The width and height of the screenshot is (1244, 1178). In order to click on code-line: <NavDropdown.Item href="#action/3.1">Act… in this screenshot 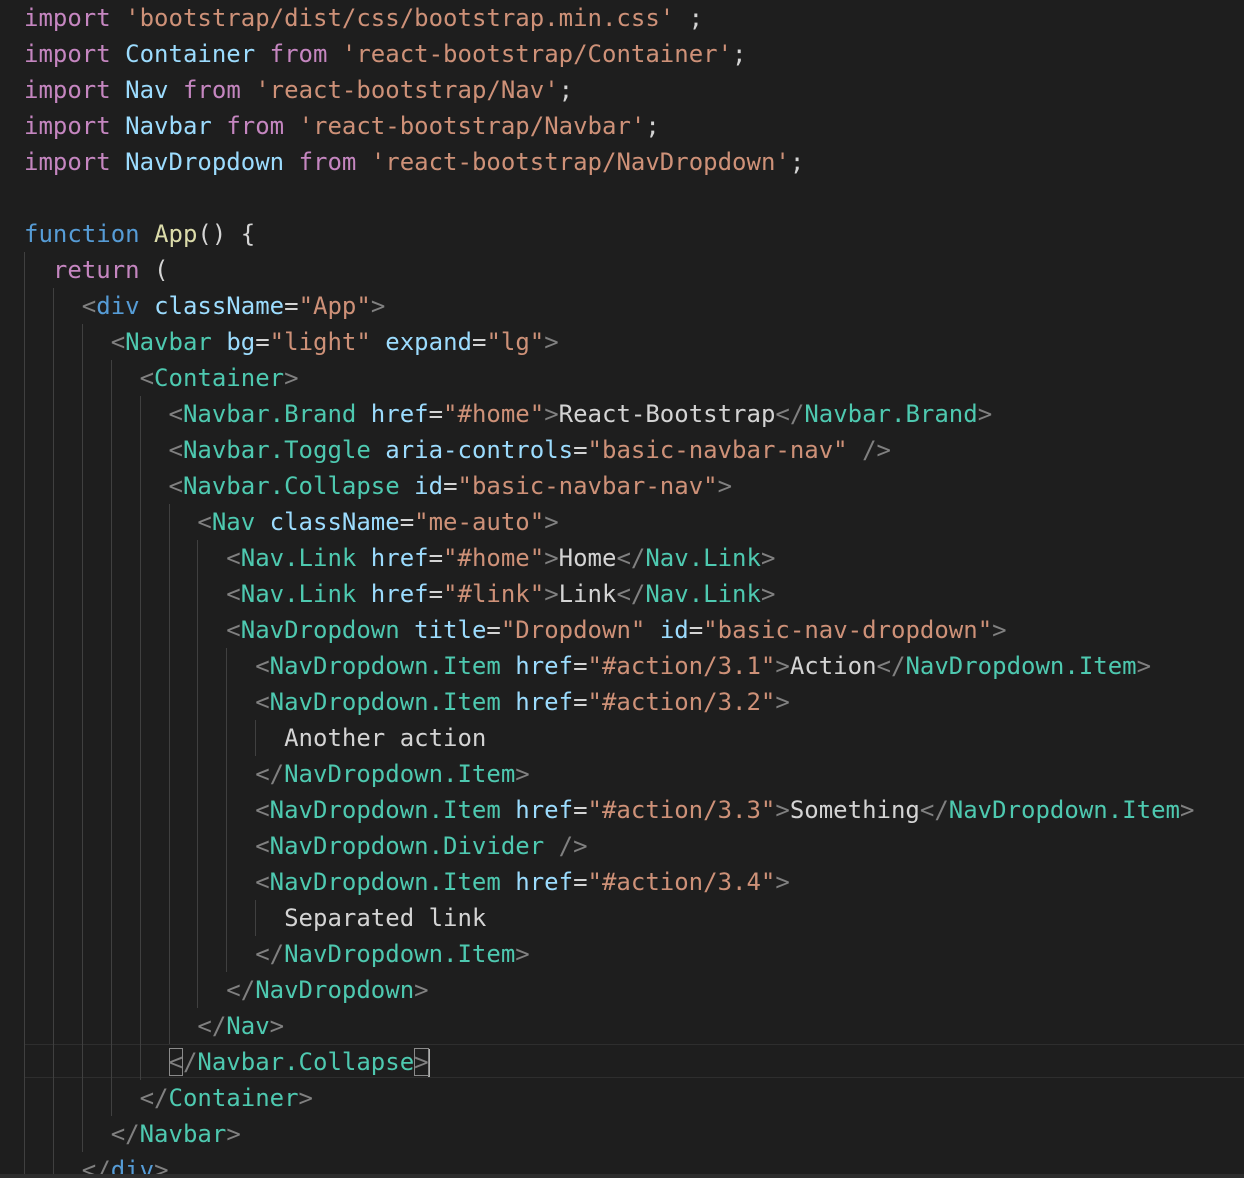, I will do `click(587, 666)`.